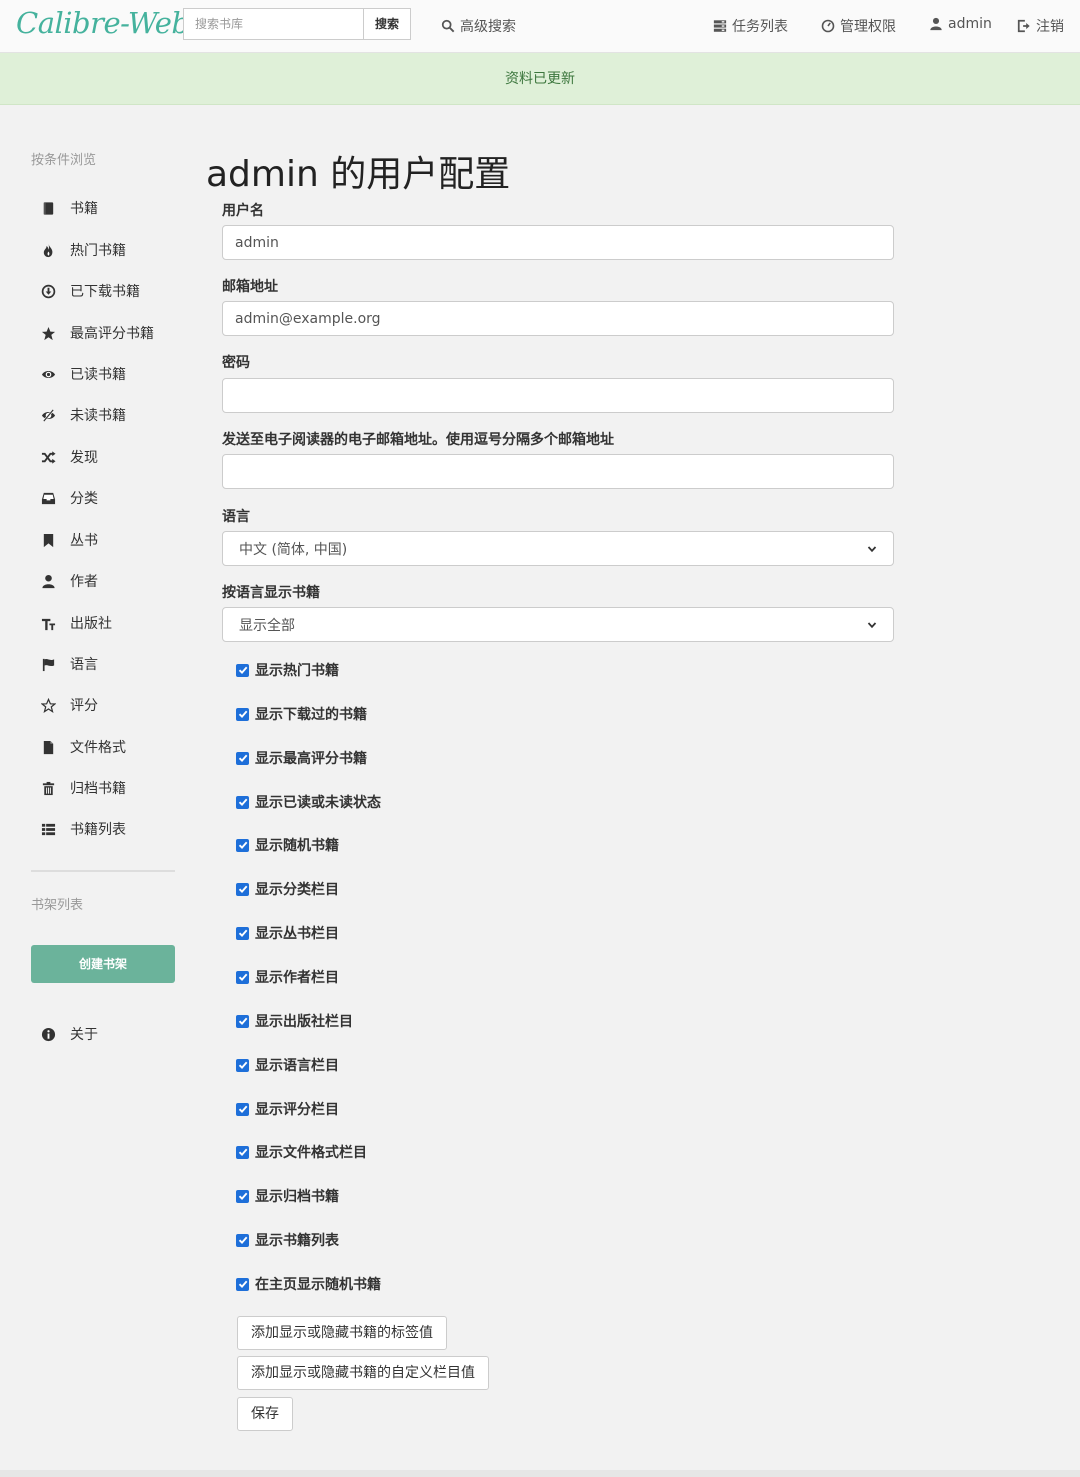 This screenshot has width=1080, height=1477. I want to click on show-option-checkbox-row: 显示评分栏目, so click(287, 1109).